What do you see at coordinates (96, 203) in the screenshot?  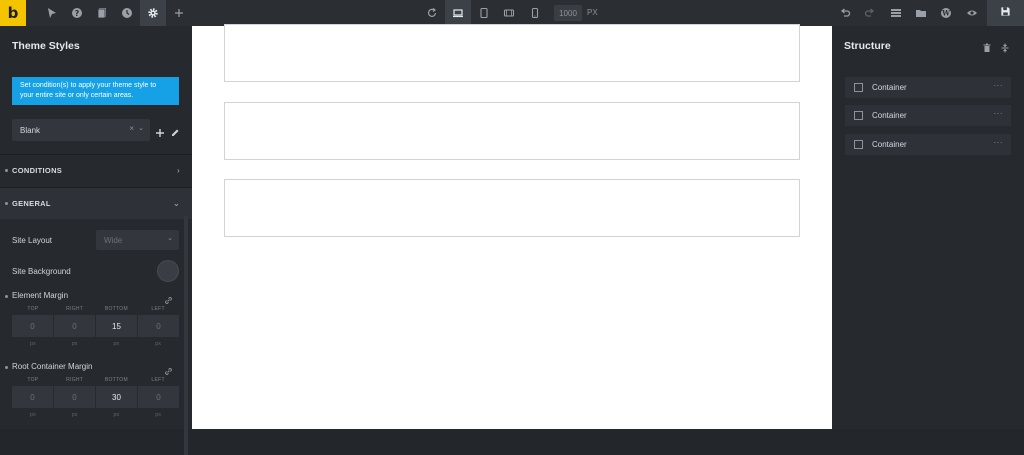 I see `section-general: GENERAL ⌄` at bounding box center [96, 203].